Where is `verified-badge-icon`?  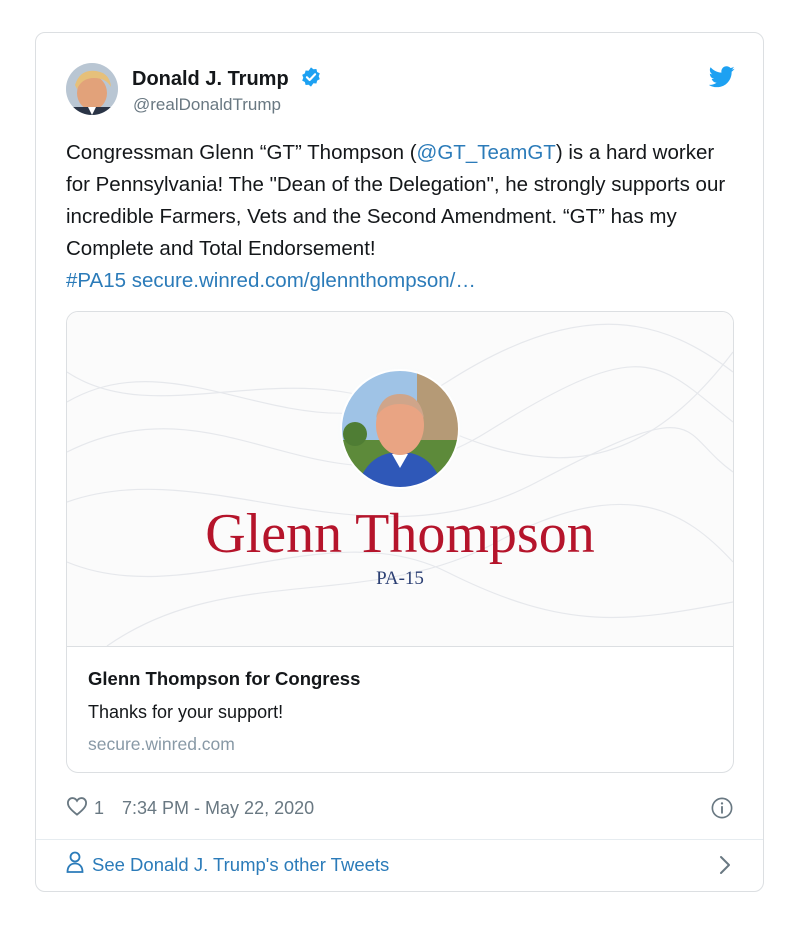 verified-badge-icon is located at coordinates (311, 80).